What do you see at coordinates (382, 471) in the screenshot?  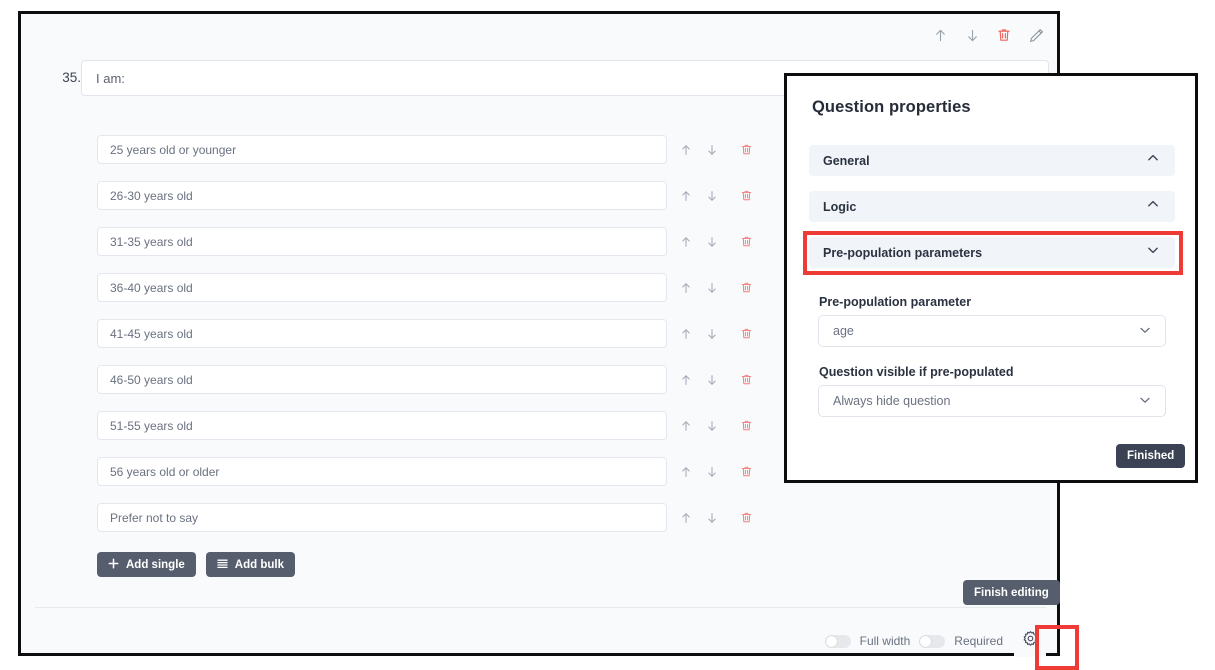 I see `answer-option-input: 56 years old or older` at bounding box center [382, 471].